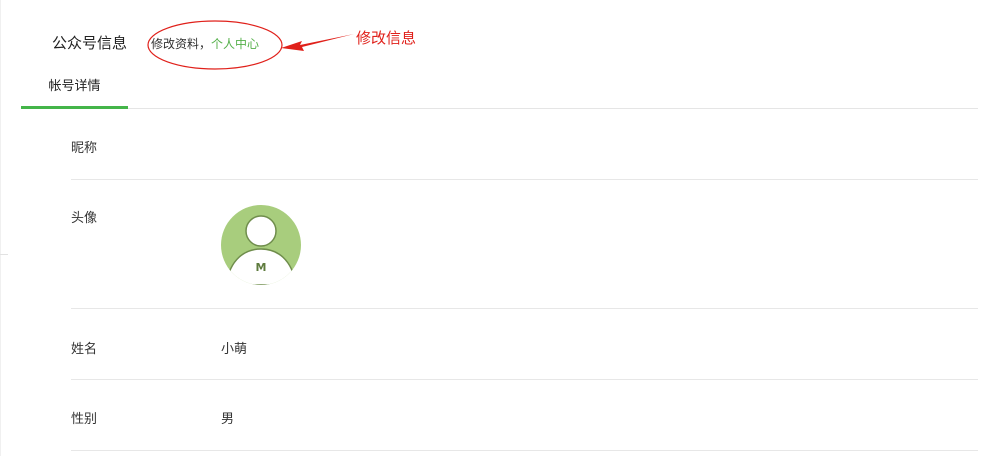  What do you see at coordinates (261, 250) in the screenshot?
I see `avatar-figure-icon: M` at bounding box center [261, 250].